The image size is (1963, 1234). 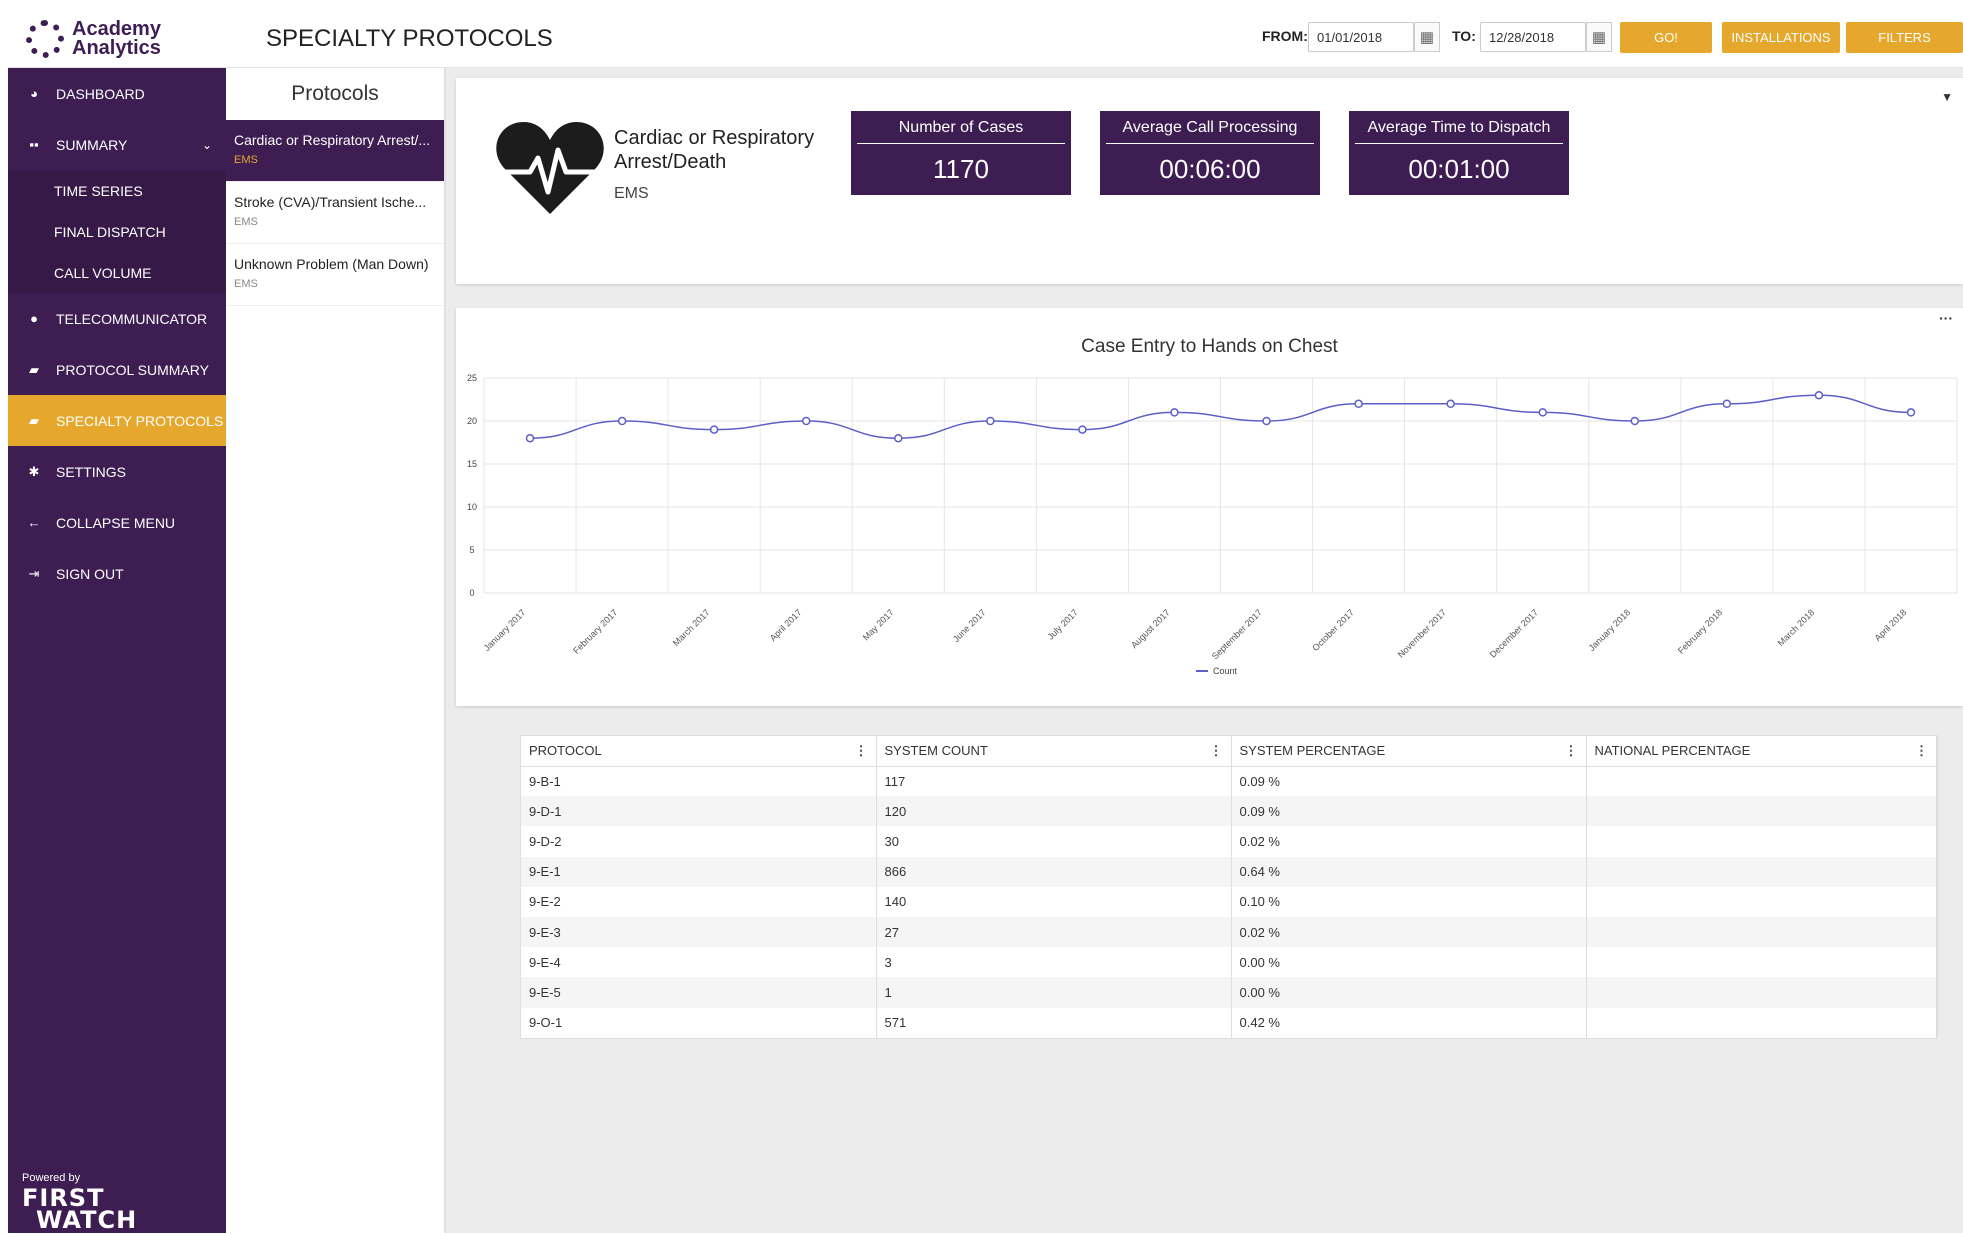 I want to click on from-label: FROM:, so click(x=1285, y=36).